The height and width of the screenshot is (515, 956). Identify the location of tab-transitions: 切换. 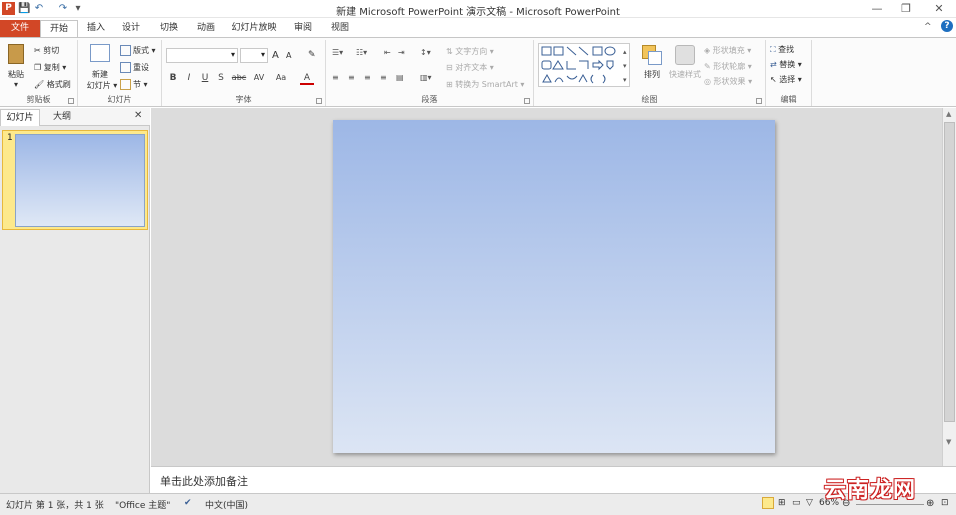
(169, 28).